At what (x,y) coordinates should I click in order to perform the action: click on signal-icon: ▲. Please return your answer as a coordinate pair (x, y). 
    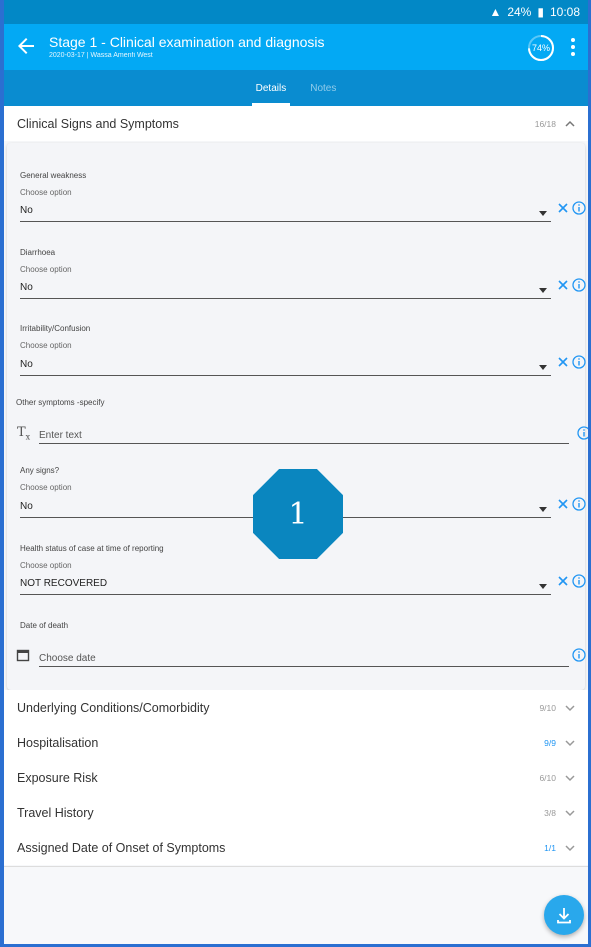
    Looking at the image, I should click on (495, 12).